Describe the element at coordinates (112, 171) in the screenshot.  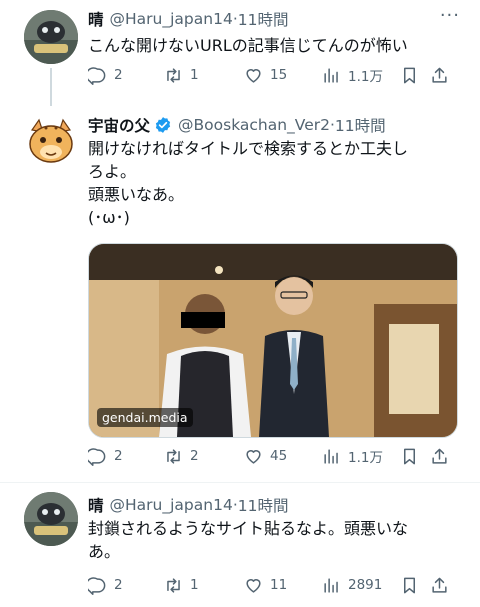
I see `tweet-text-line: ろよ。` at that location.